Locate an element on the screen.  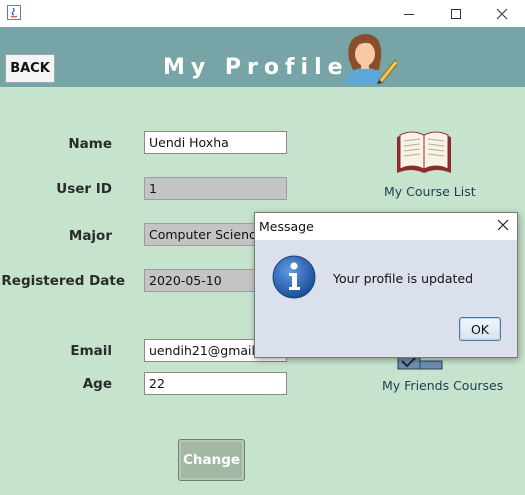
dialog-message: Your profile is updated is located at coordinates (403, 278).